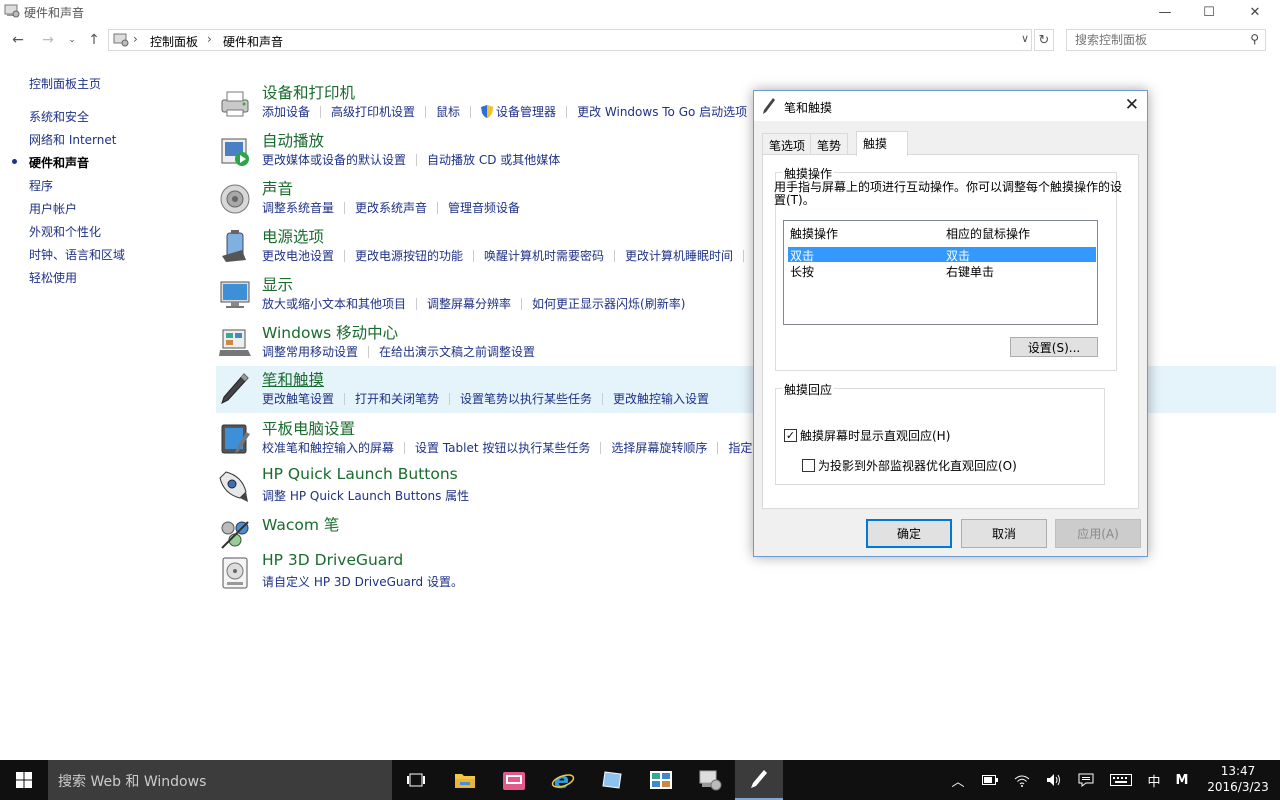 Image resolution: width=1280 pixels, height=800 pixels. Describe the element at coordinates (65, 231) in the screenshot. I see `nav-appearance: 外观和个性化` at that location.